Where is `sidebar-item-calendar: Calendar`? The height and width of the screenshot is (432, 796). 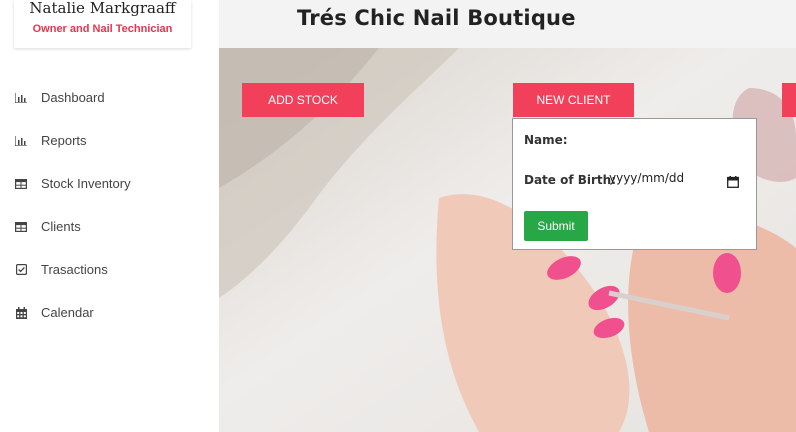 sidebar-item-calendar: Calendar is located at coordinates (109, 312).